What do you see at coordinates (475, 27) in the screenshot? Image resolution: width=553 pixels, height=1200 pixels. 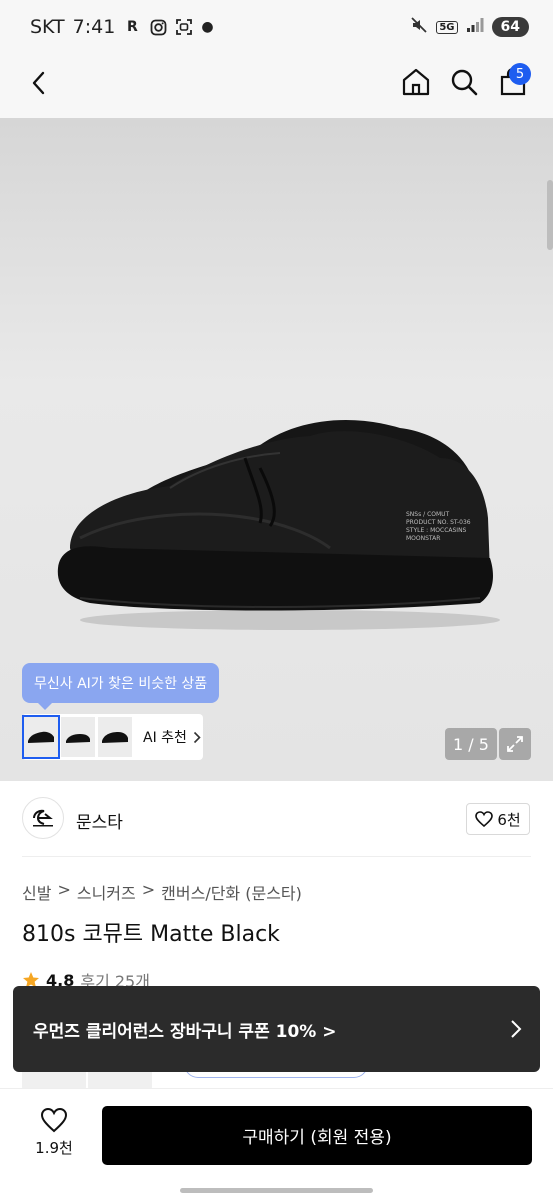 I see `signal-icon` at bounding box center [475, 27].